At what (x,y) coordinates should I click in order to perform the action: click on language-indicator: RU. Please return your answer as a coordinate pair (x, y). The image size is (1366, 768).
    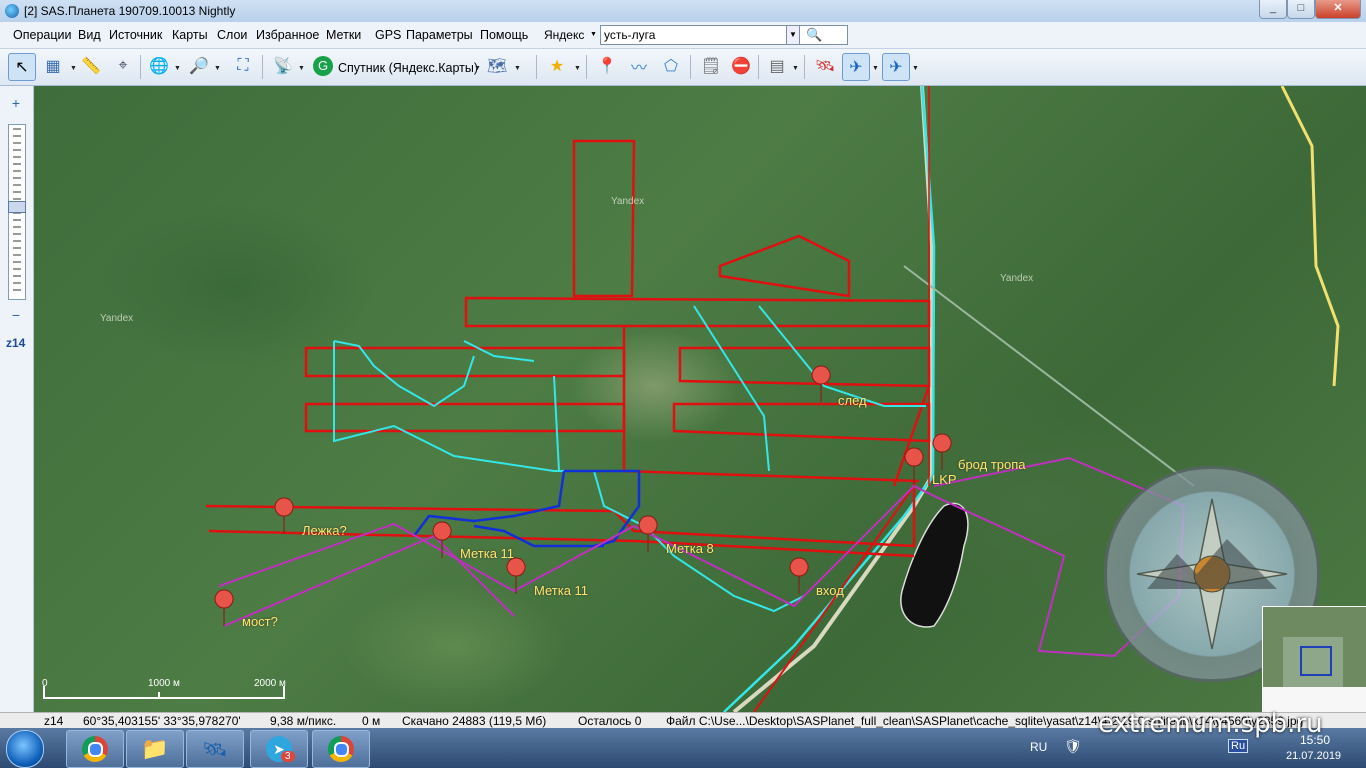
    Looking at the image, I should click on (1038, 747).